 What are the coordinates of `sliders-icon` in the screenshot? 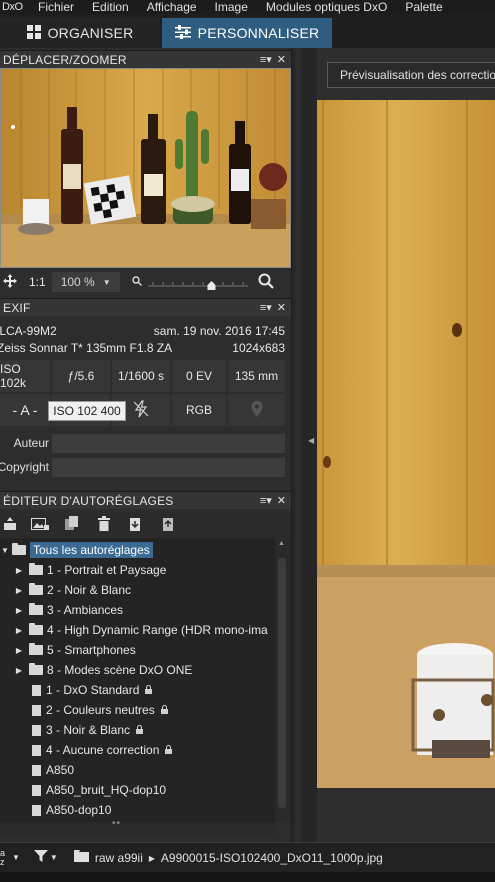 It's located at (182, 33).